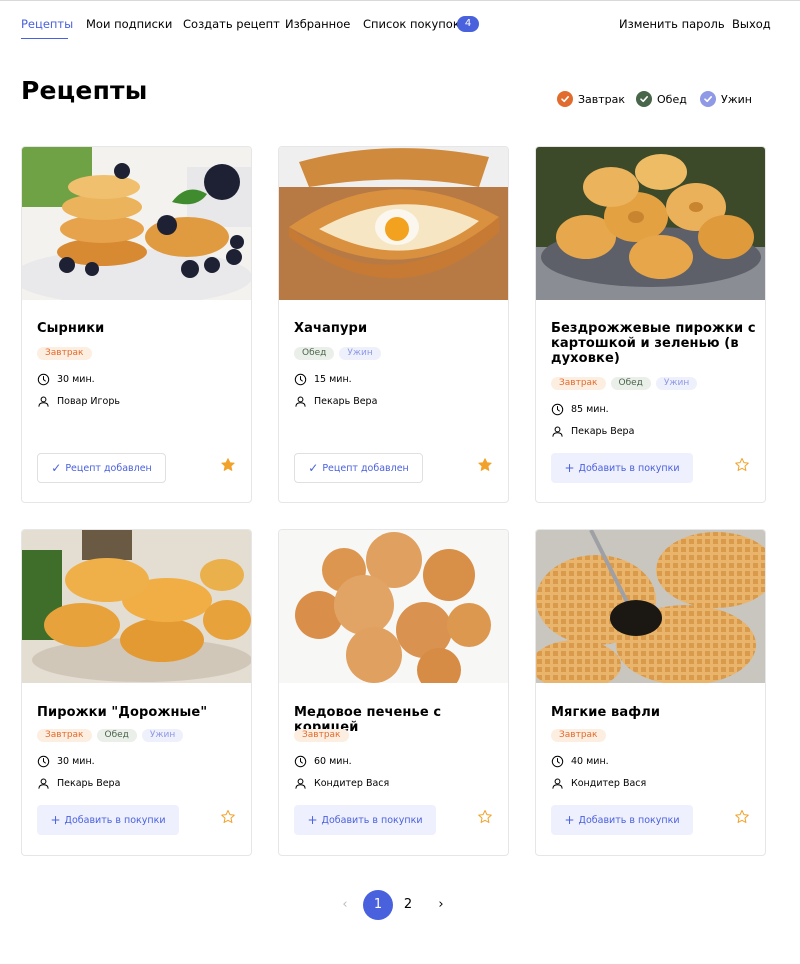 The width and height of the screenshot is (800, 964). What do you see at coordinates (602, 99) in the screenshot?
I see `filter-label: Завтрак` at bounding box center [602, 99].